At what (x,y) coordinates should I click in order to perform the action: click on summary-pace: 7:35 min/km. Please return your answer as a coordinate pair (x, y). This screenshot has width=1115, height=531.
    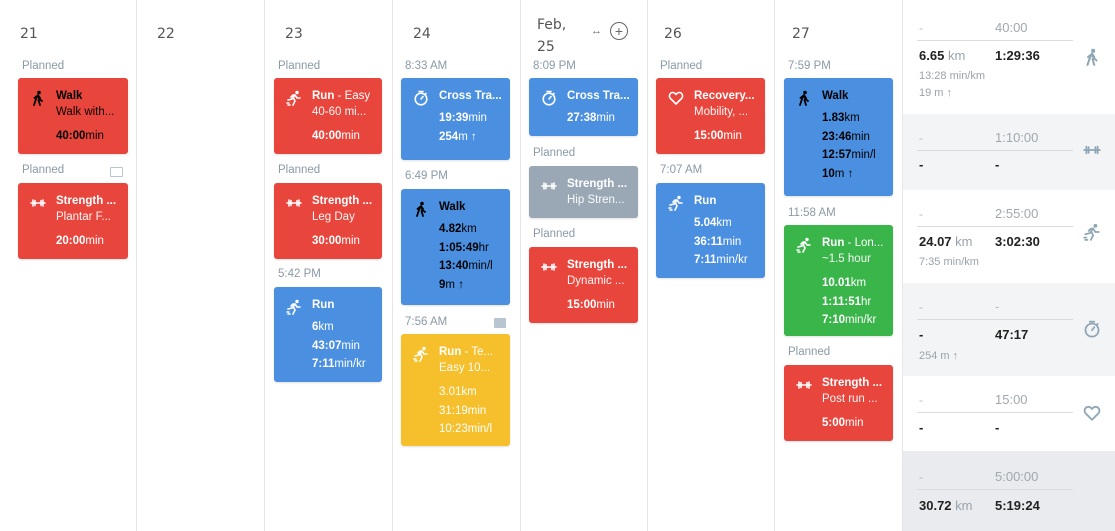
    Looking at the image, I should click on (949, 262).